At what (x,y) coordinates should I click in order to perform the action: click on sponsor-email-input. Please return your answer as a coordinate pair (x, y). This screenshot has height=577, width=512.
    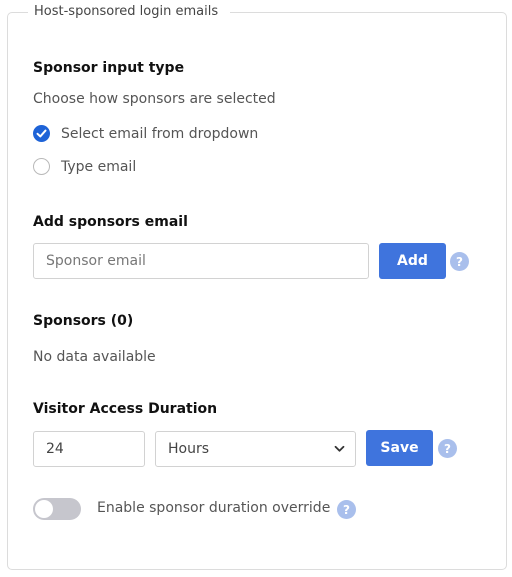
    Looking at the image, I should click on (201, 261).